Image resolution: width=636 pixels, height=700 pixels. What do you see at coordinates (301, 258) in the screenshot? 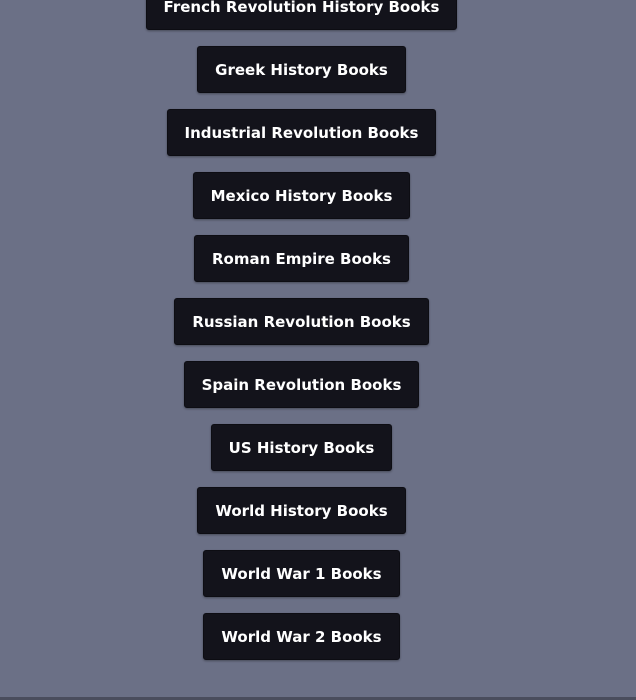
I see `roman-empire-books-button: Roman Empire Books` at bounding box center [301, 258].